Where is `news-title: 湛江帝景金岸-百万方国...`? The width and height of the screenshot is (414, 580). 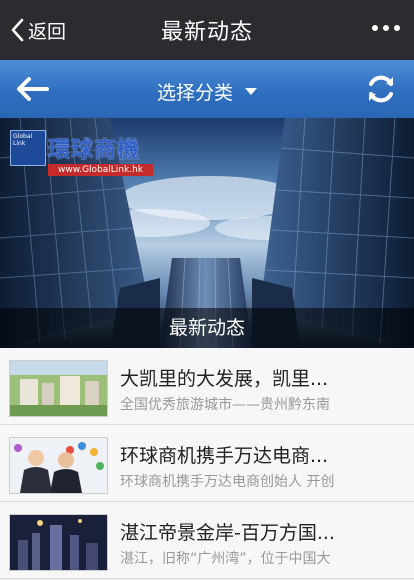
news-title: 湛江帝景金岸-百万方国... is located at coordinates (227, 533).